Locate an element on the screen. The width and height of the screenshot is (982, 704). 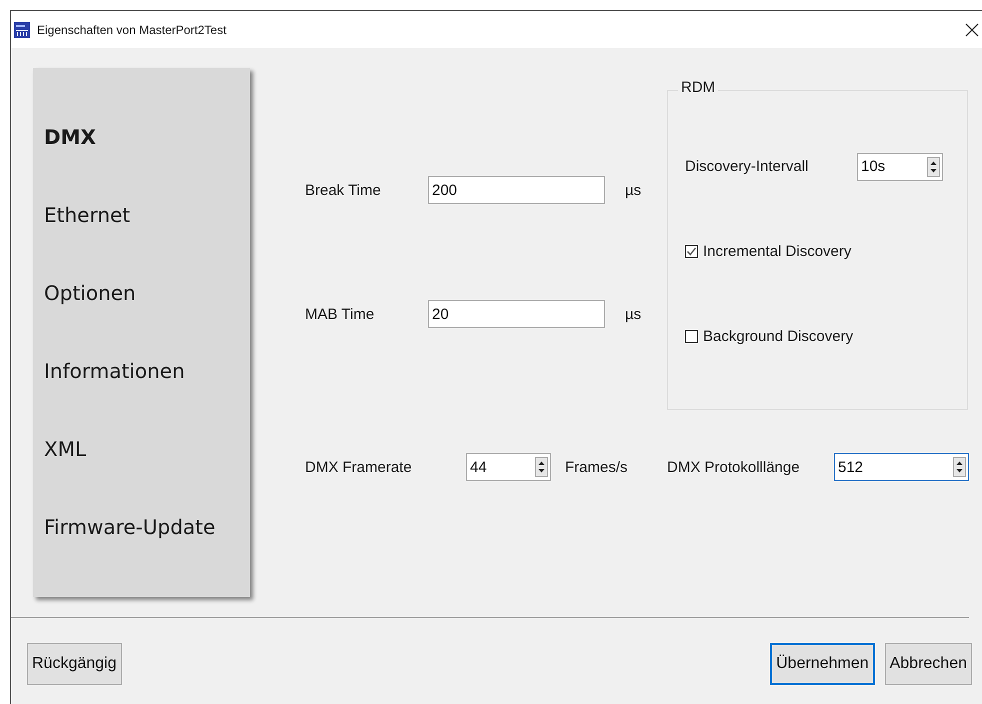
dialog-button: Rückgängig is located at coordinates (74, 664).